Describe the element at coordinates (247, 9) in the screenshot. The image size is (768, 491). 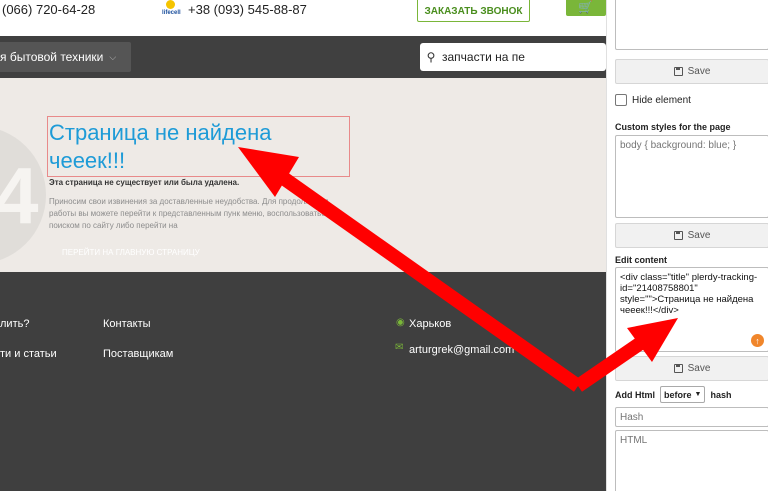
I see `phone-number-2: +38 (093) 545-88-87` at that location.